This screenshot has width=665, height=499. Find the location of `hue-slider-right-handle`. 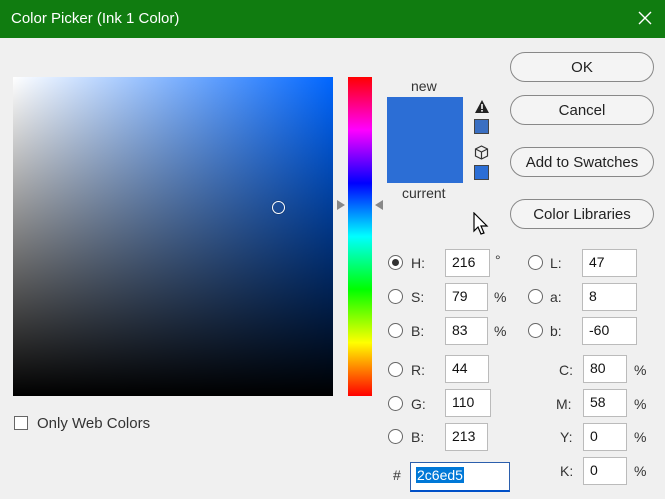

hue-slider-right-handle is located at coordinates (379, 205).